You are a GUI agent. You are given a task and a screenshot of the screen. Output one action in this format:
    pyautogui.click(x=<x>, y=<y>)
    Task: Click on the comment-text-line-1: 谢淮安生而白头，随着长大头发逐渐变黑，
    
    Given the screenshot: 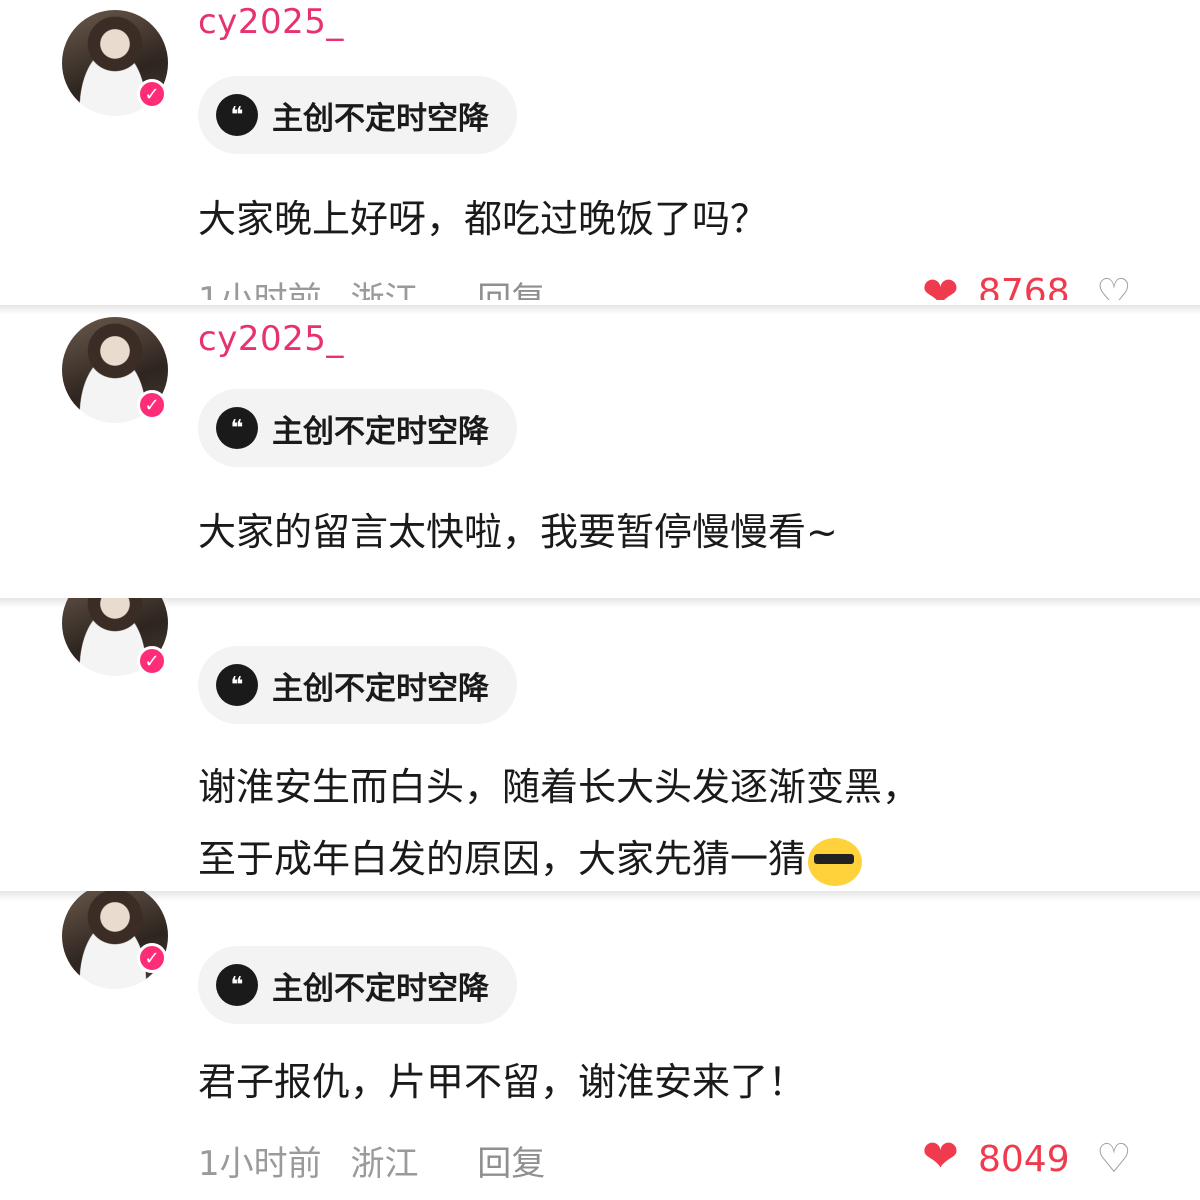 What is the action you would take?
    pyautogui.click(x=559, y=787)
    